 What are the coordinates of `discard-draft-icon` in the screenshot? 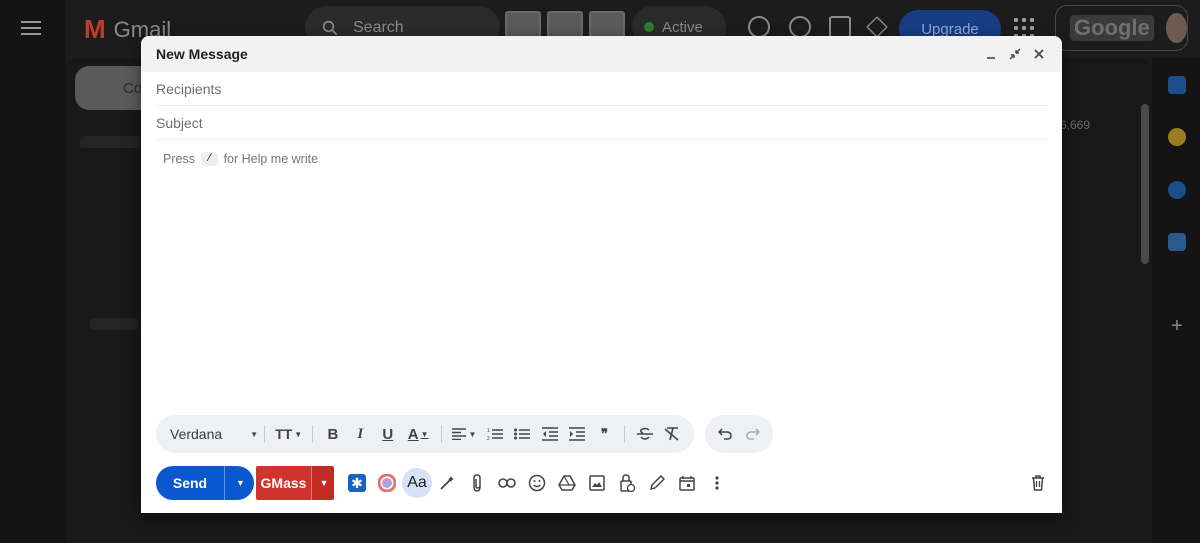 It's located at (1038, 483).